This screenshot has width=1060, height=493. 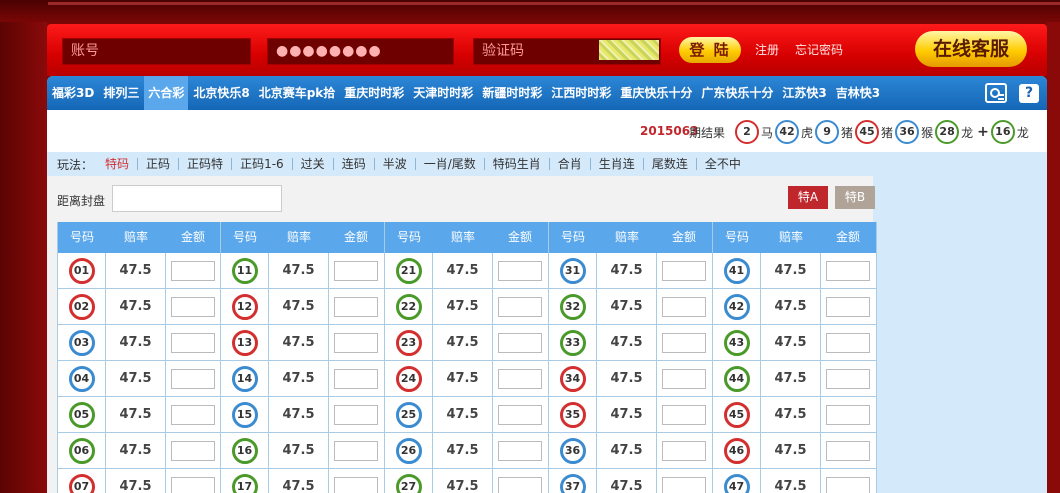 I want to click on play-type-item: 半波, so click(x=395, y=164).